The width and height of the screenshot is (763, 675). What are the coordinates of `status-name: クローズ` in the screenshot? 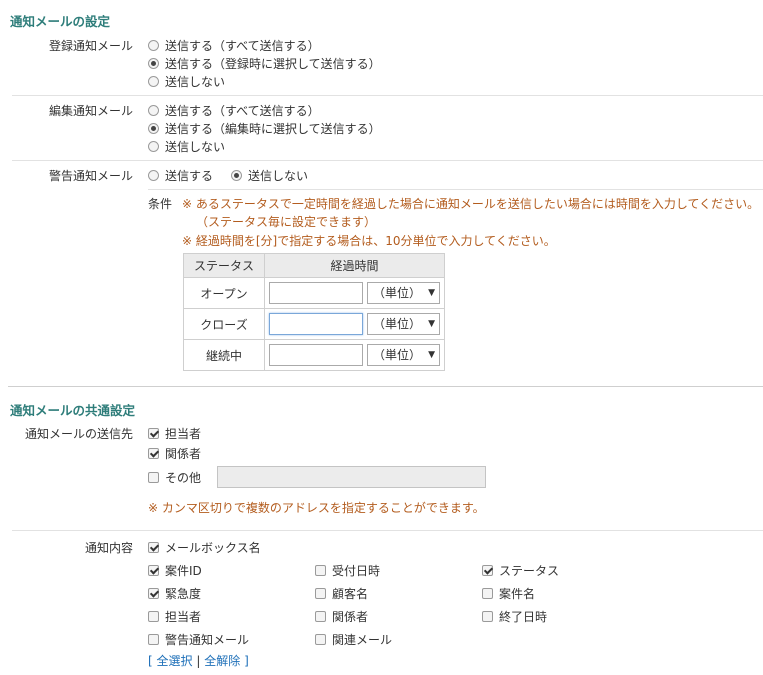 It's located at (224, 324).